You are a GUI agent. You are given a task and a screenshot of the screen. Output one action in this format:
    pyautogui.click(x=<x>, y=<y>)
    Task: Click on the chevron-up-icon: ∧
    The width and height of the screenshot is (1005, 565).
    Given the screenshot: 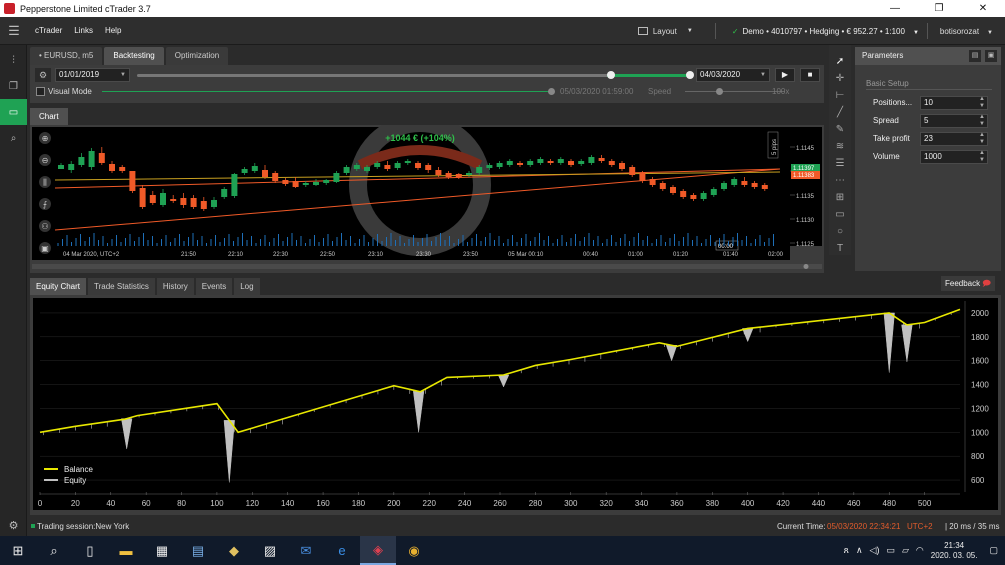 What is the action you would take?
    pyautogui.click(x=859, y=550)
    